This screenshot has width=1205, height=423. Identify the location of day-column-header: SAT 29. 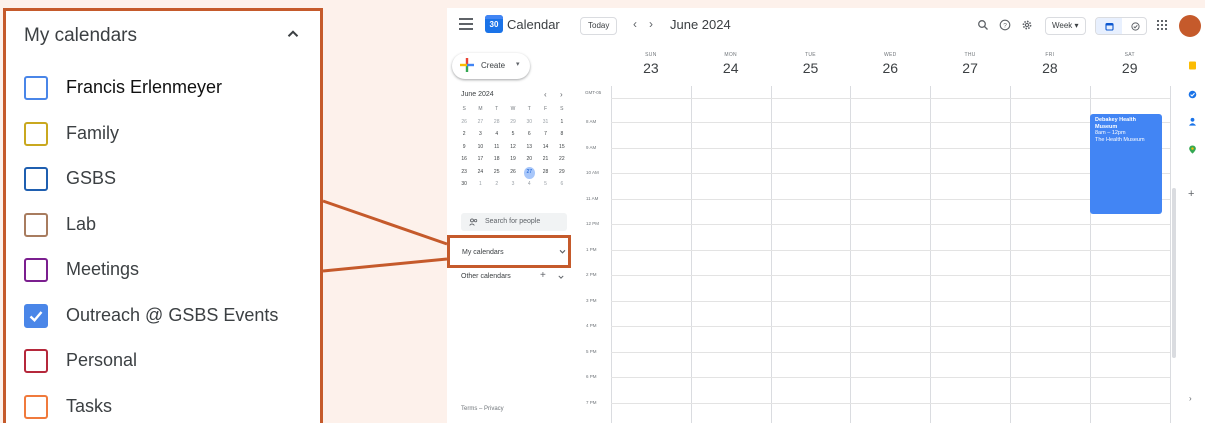
(1130, 64).